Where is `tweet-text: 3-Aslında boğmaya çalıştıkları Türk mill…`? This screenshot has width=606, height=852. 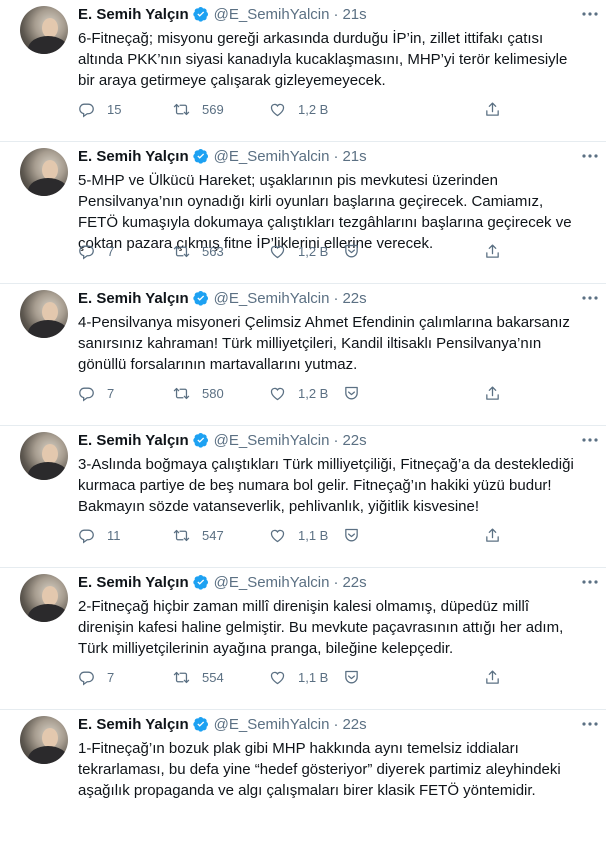 tweet-text: 3-Aslında boğmaya çalıştıkları Türk mill… is located at coordinates (326, 485).